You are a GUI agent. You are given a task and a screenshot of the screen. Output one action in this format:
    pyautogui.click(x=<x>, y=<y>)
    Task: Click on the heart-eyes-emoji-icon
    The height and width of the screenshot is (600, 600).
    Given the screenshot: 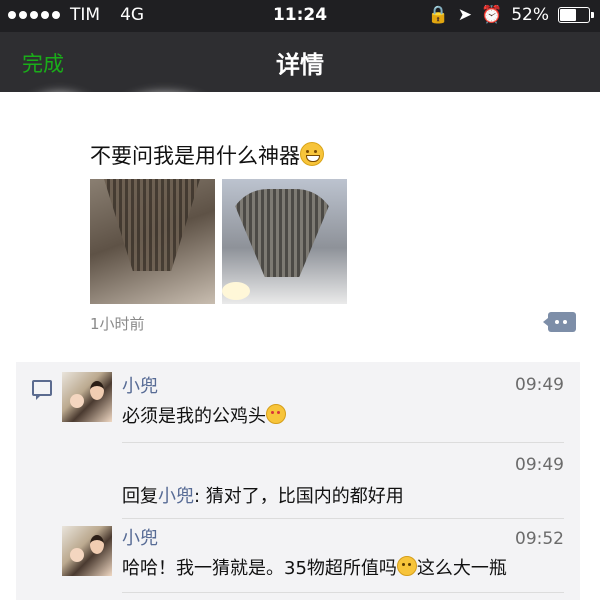 What is the action you would take?
    pyautogui.click(x=276, y=414)
    